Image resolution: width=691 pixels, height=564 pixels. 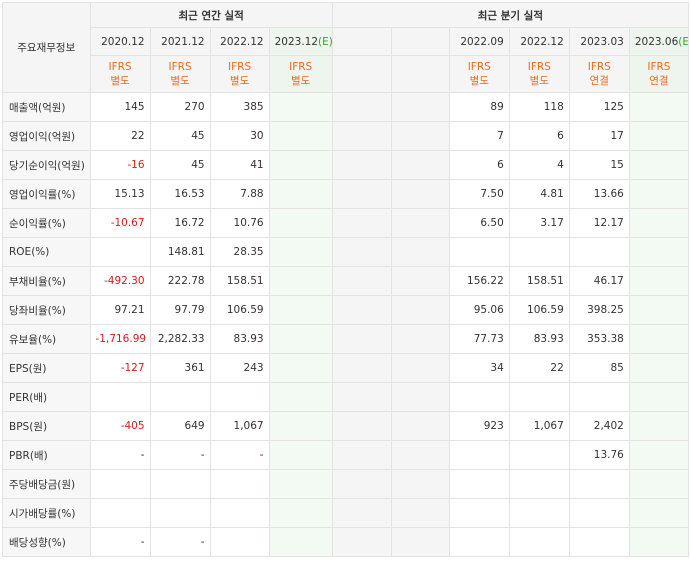 What do you see at coordinates (46, 397) in the screenshot?
I see `row-label: PER(배)` at bounding box center [46, 397].